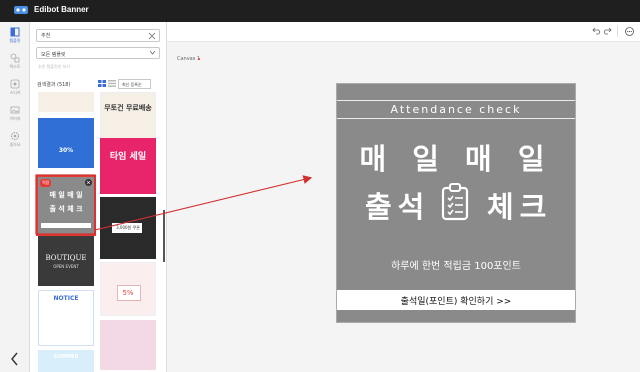  Describe the element at coordinates (456, 109) in the screenshot. I see `banner-subtitle: Attendance check` at that location.